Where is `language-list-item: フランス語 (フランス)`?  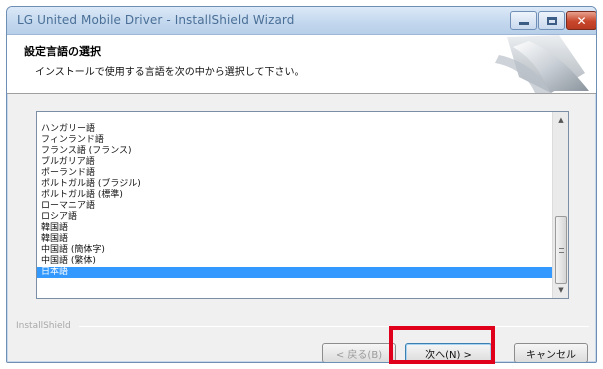 language-list-item: フランス語 (フランス) is located at coordinates (294, 151).